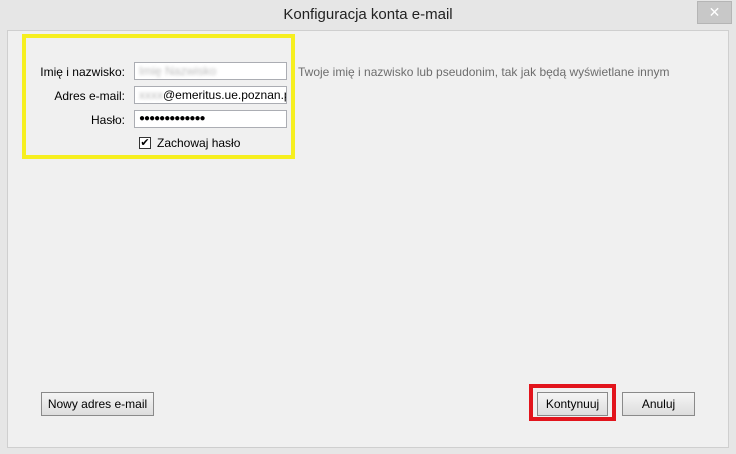 The width and height of the screenshot is (736, 454). What do you see at coordinates (225, 95) in the screenshot?
I see `email-value: @emeritus.ue.poznan.pl` at bounding box center [225, 95].